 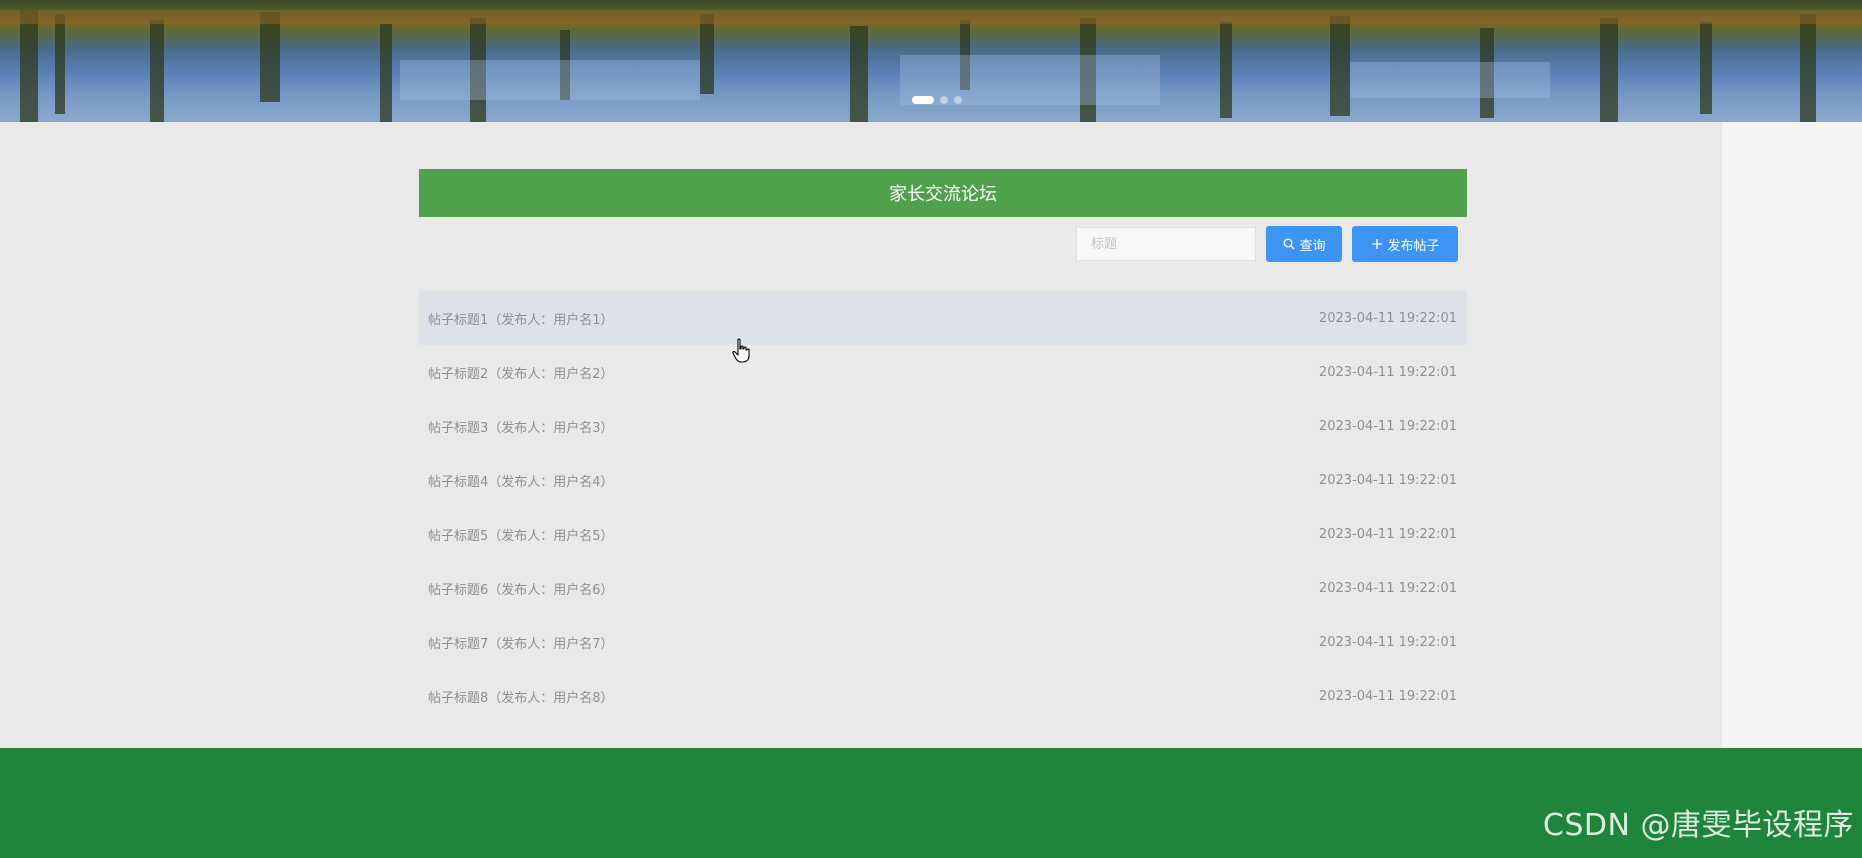 I want to click on post-row: 帖子标题6（发布人：用户名6） 2023-04-11 19:22:01, so click(x=943, y=588).